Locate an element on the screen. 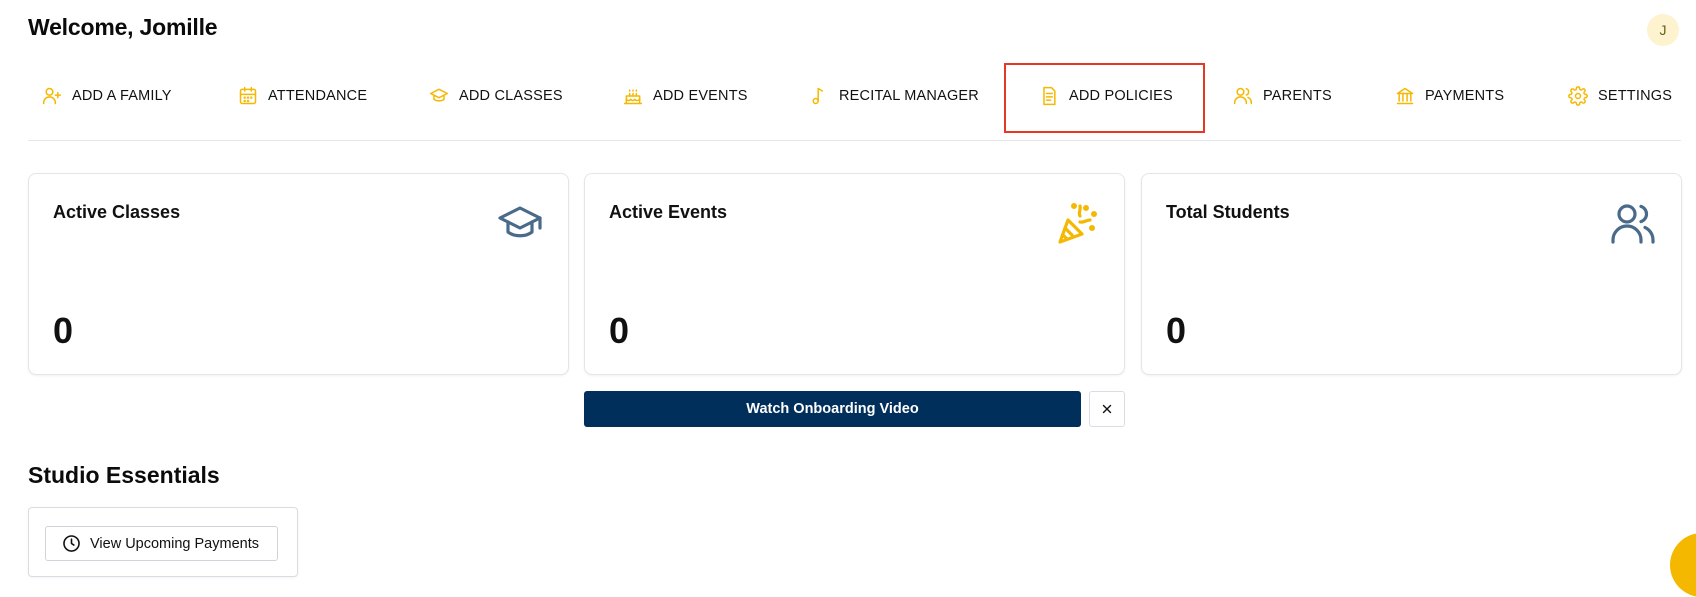 The width and height of the screenshot is (1696, 597). nav-attendance: ATTENDANCE is located at coordinates (302, 96).